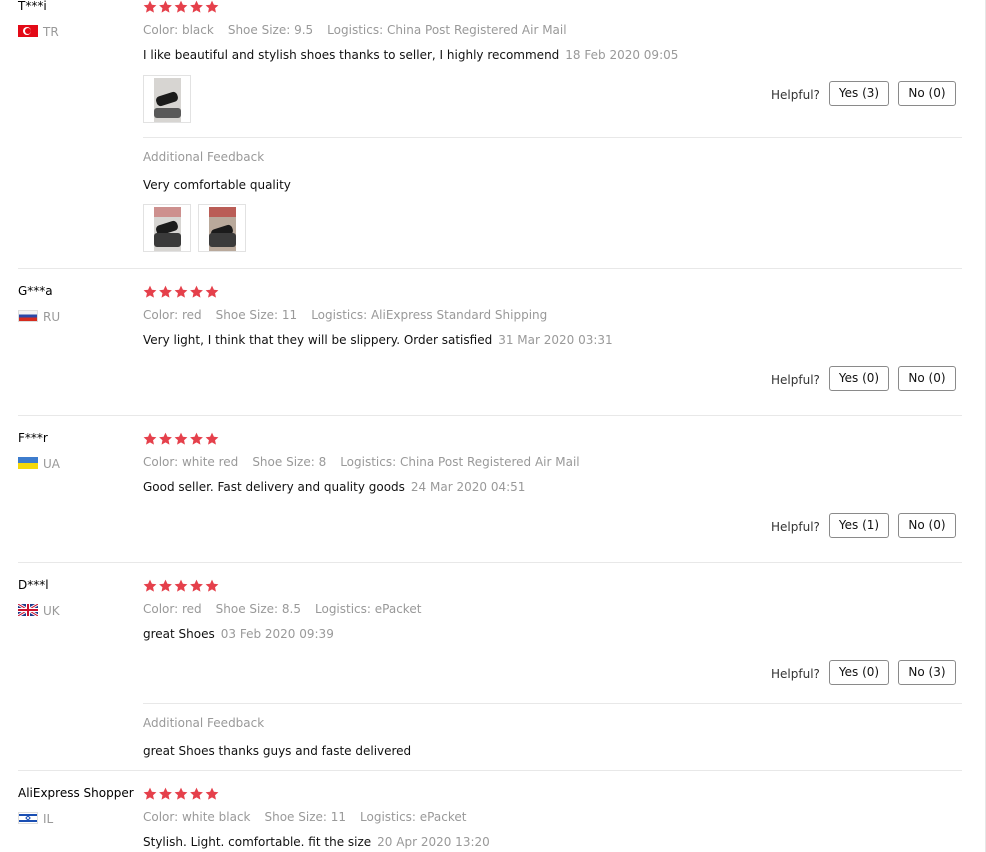 This screenshot has height=852, width=986. I want to click on order-size: Shoe Size: 8, so click(289, 462).